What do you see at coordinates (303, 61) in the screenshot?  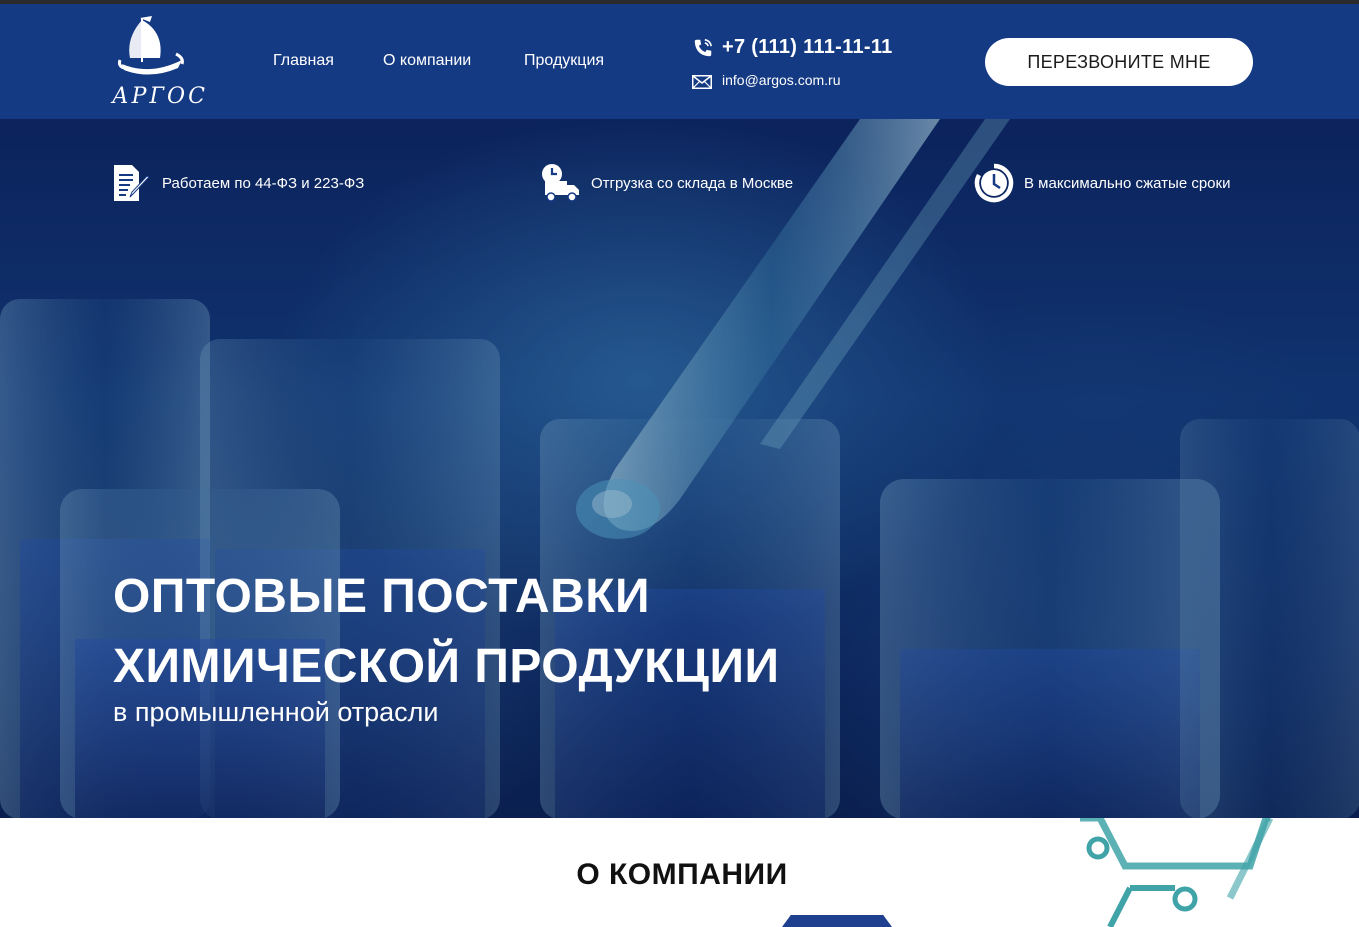 I see `nav-home: Главная` at bounding box center [303, 61].